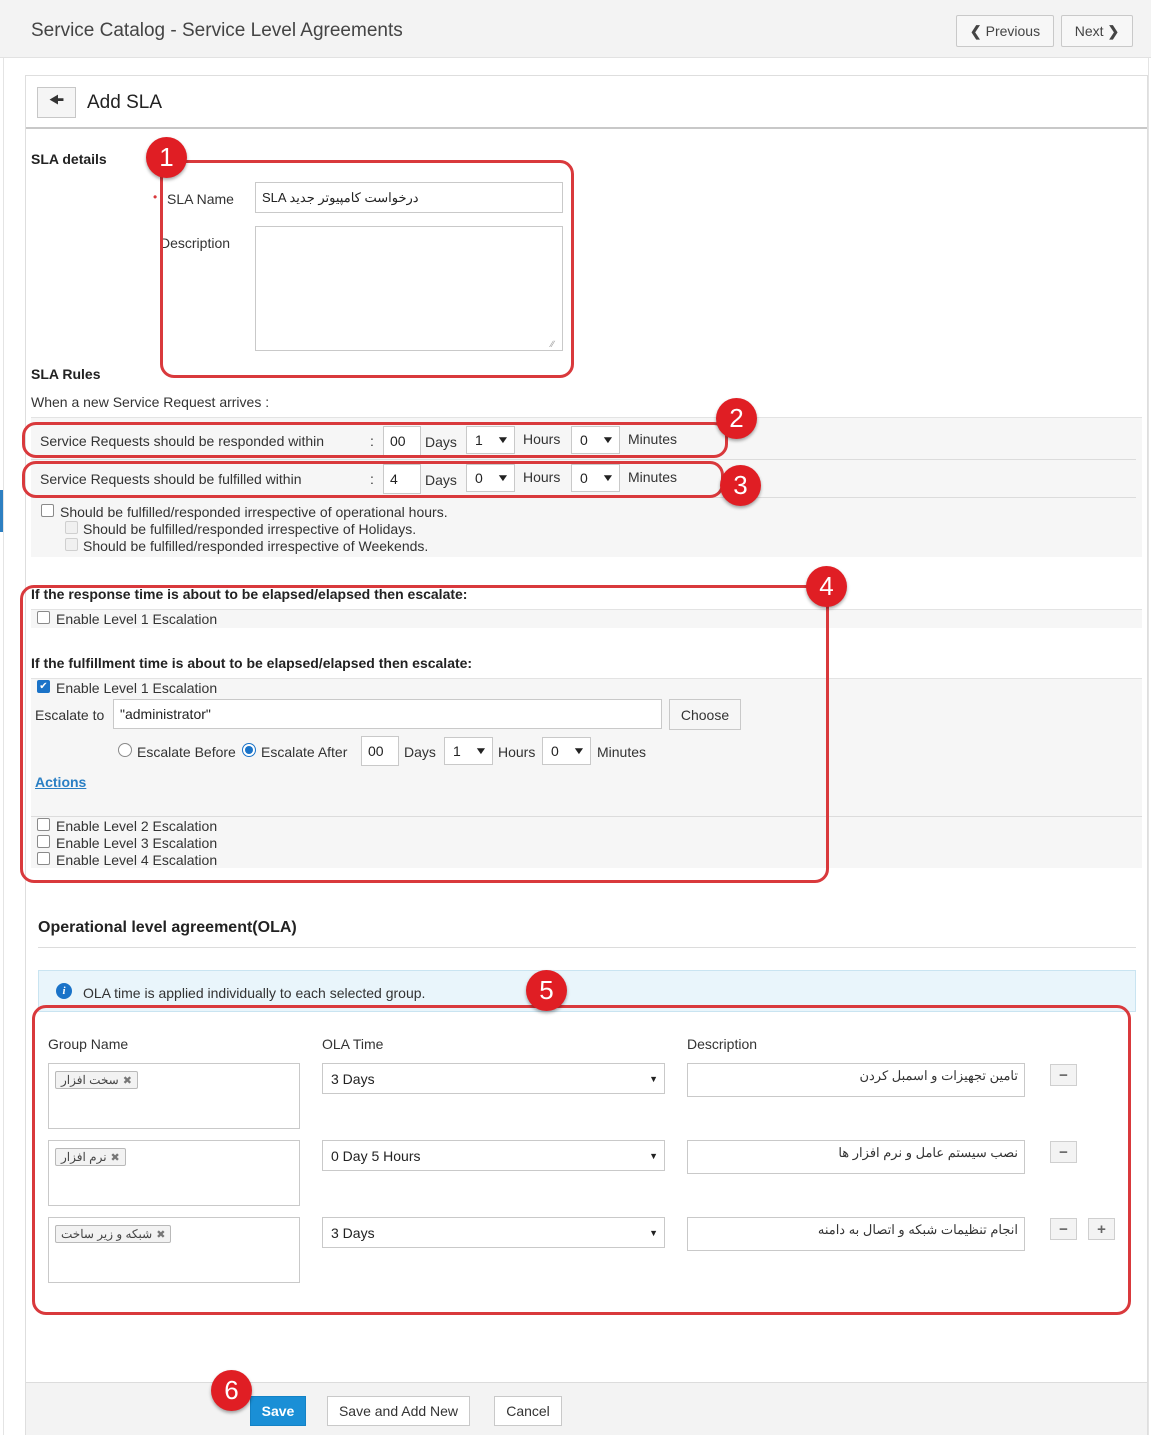  What do you see at coordinates (740, 485) in the screenshot?
I see `callout-number-3: 3` at bounding box center [740, 485].